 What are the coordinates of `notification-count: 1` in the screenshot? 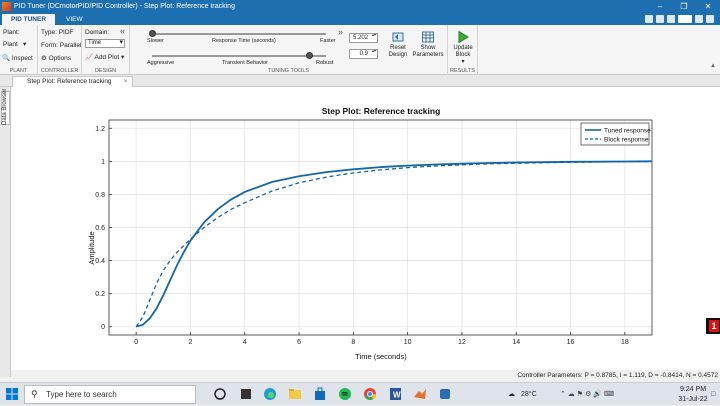 It's located at (714, 326).